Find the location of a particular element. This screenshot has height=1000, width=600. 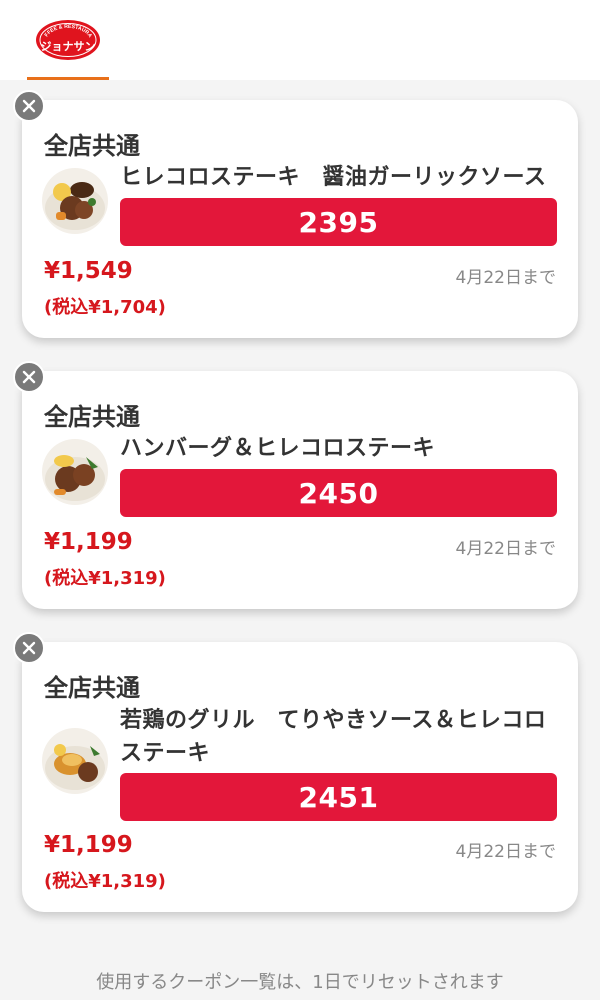

coupon-code: 2450 is located at coordinates (338, 493).